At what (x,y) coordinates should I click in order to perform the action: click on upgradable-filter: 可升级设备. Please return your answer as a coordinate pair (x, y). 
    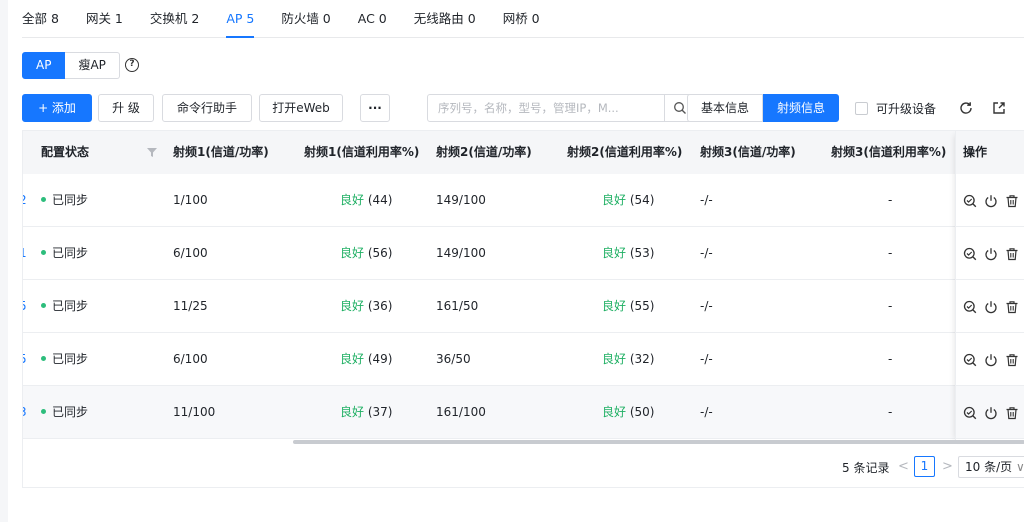
    Looking at the image, I should click on (895, 108).